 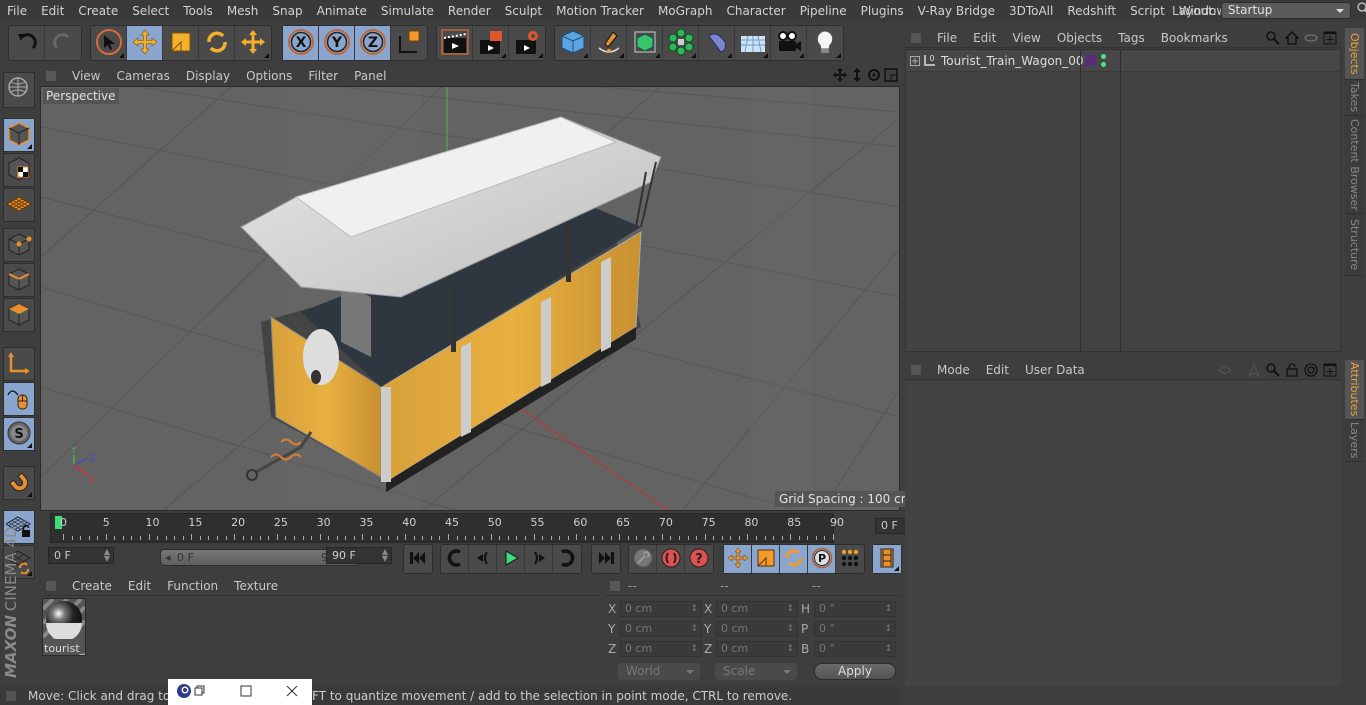 I want to click on up-arrow-icon, so click(x=1254, y=371).